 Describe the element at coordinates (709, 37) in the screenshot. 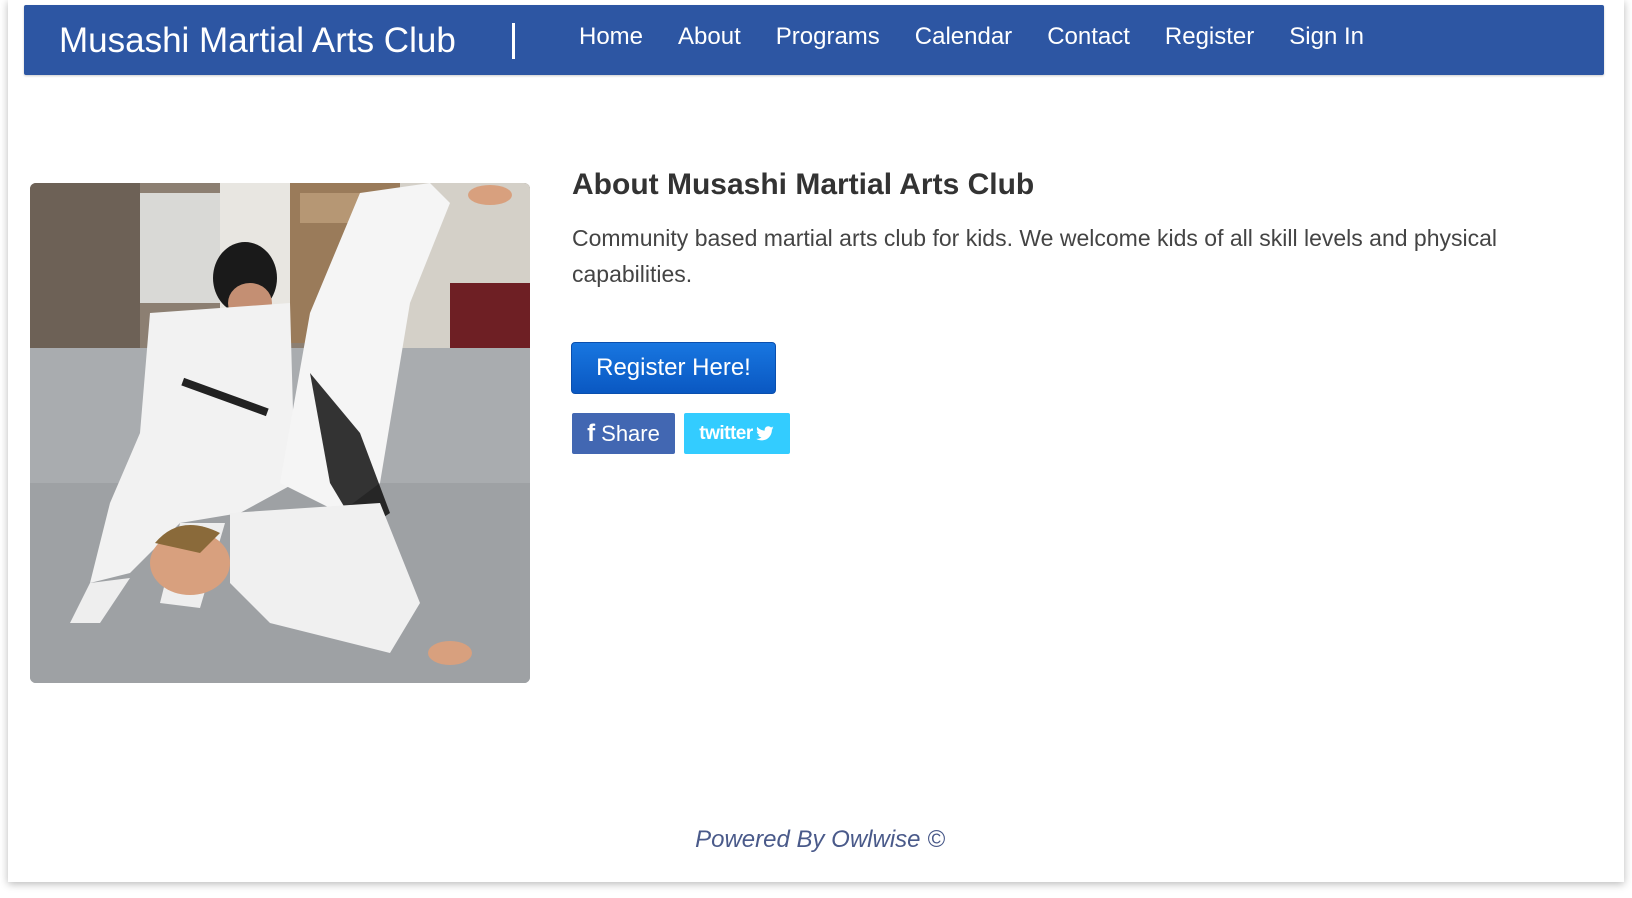

I see `nav-about-link: About` at that location.